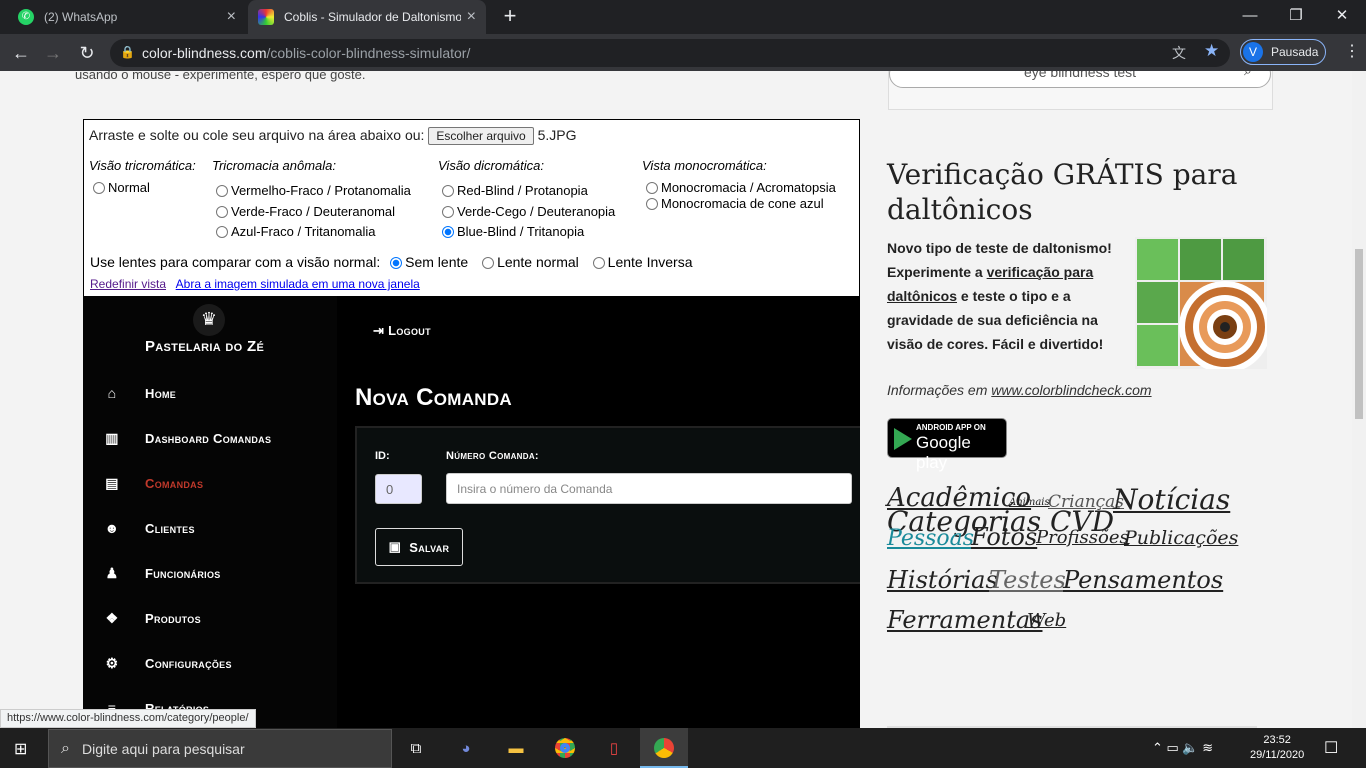  I want to click on menu-item-2: ▤ Comandas, so click(152, 483).